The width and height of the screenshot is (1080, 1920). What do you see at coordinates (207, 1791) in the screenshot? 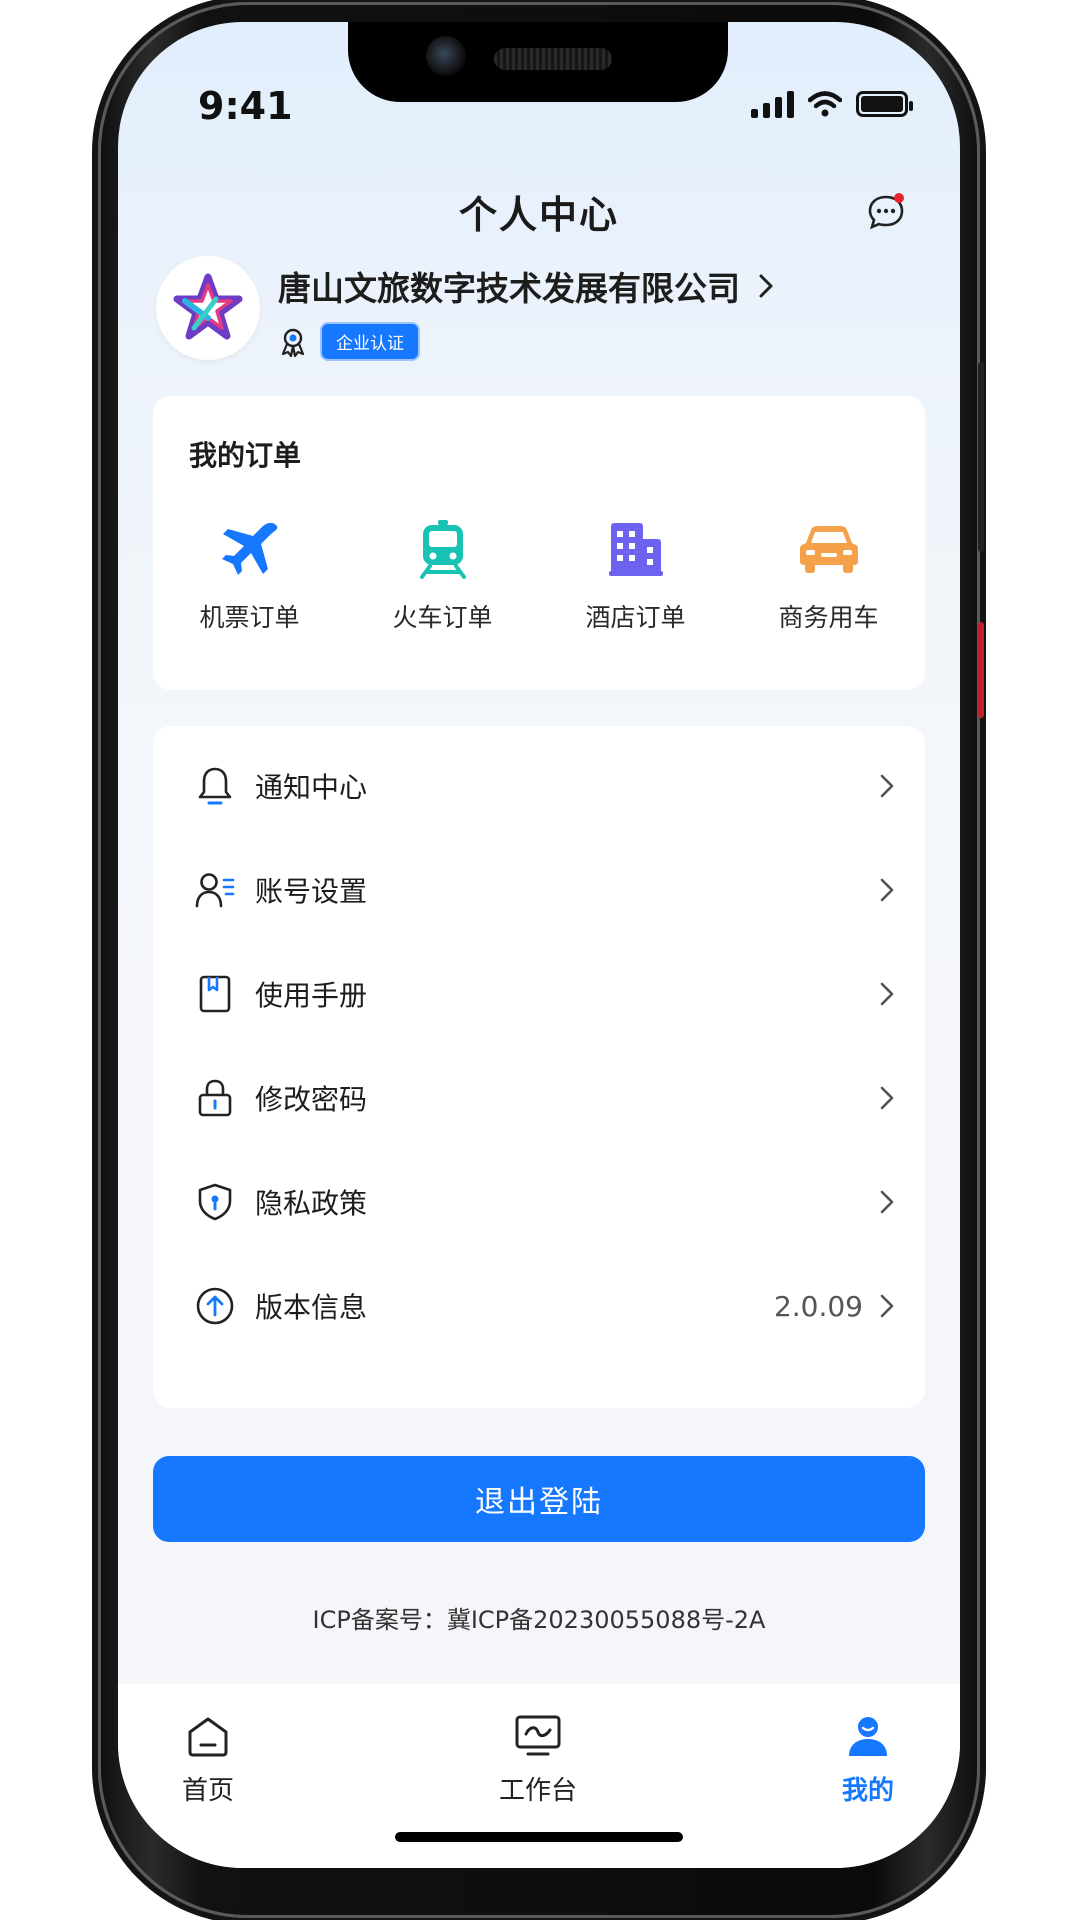
I see `tab-label: 首页` at bounding box center [207, 1791].